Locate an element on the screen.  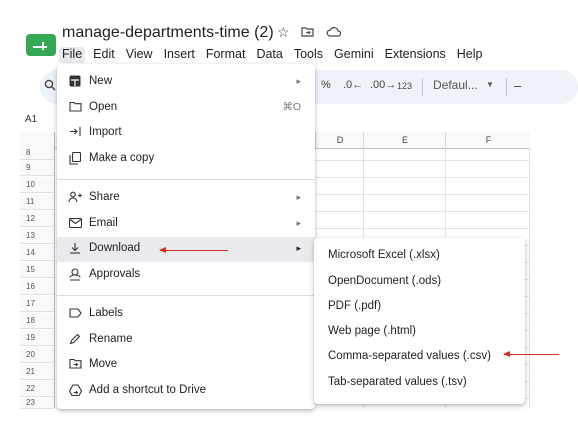
row-header: 21 is located at coordinates (37, 372).